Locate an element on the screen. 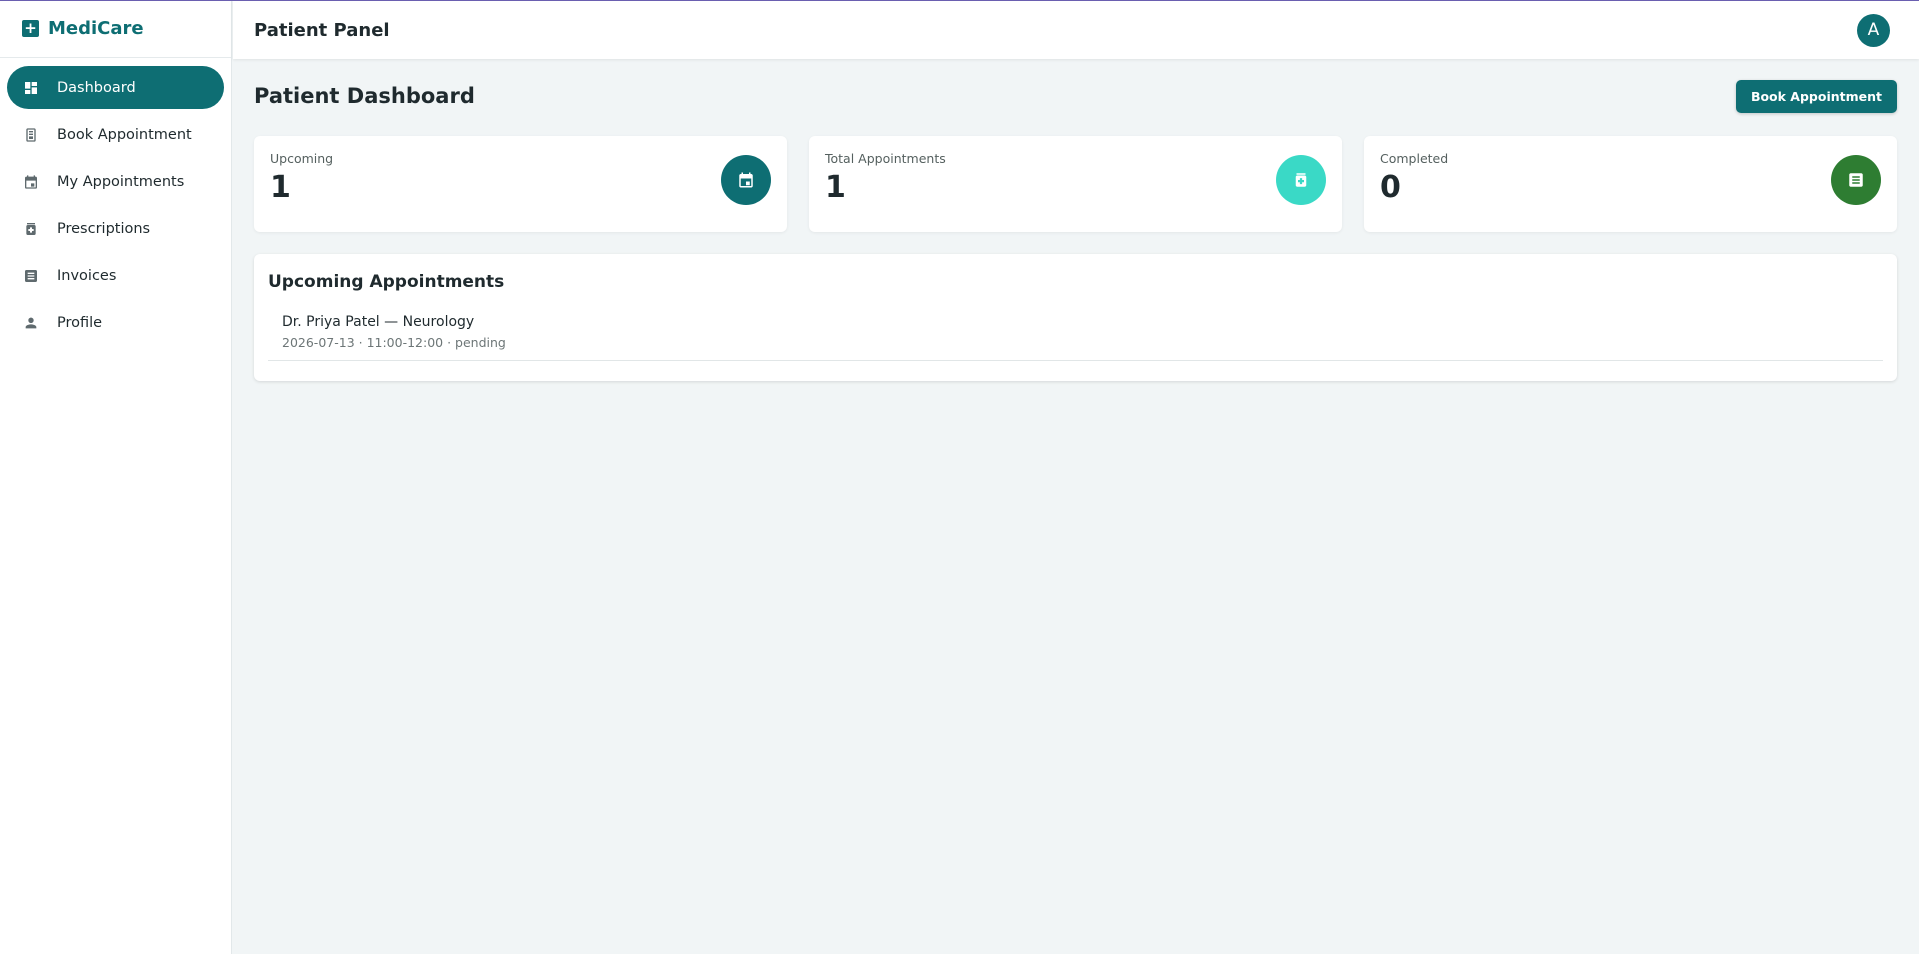  book-appointment-button: Book Appointment is located at coordinates (1816, 96).